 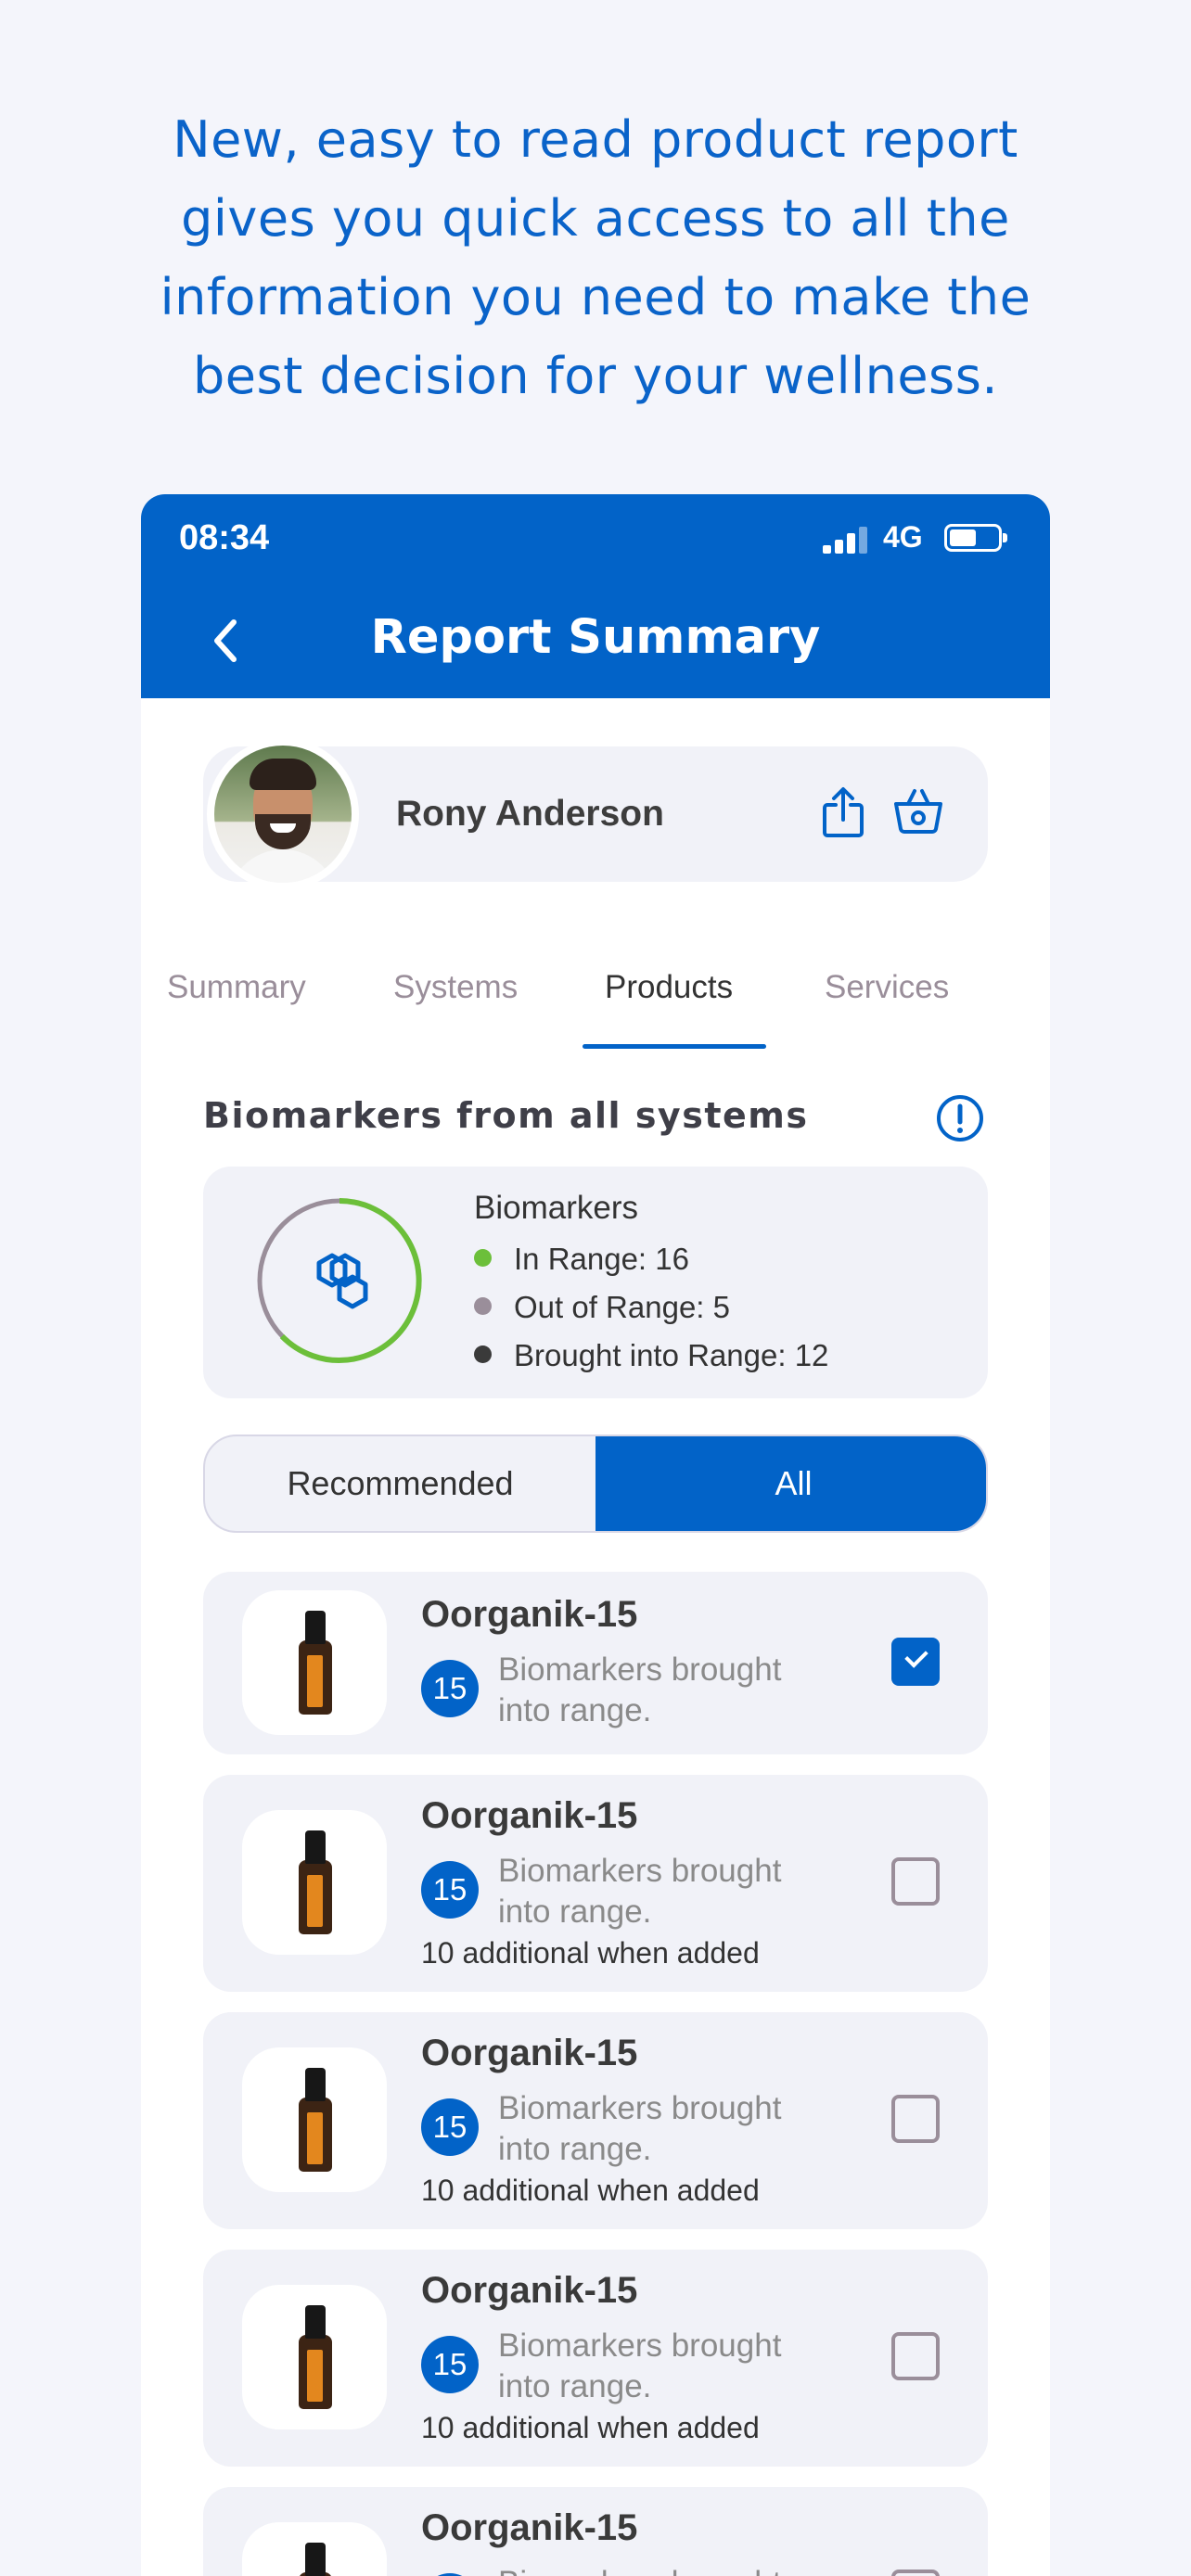 What do you see at coordinates (556, 1208) in the screenshot?
I see `biomarkers-heading: Biomarkers` at bounding box center [556, 1208].